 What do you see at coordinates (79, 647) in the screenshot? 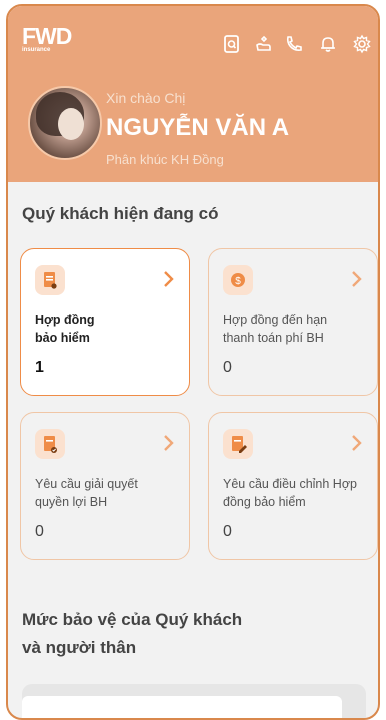
I see `protection-title-line2: và người thân` at bounding box center [79, 647].